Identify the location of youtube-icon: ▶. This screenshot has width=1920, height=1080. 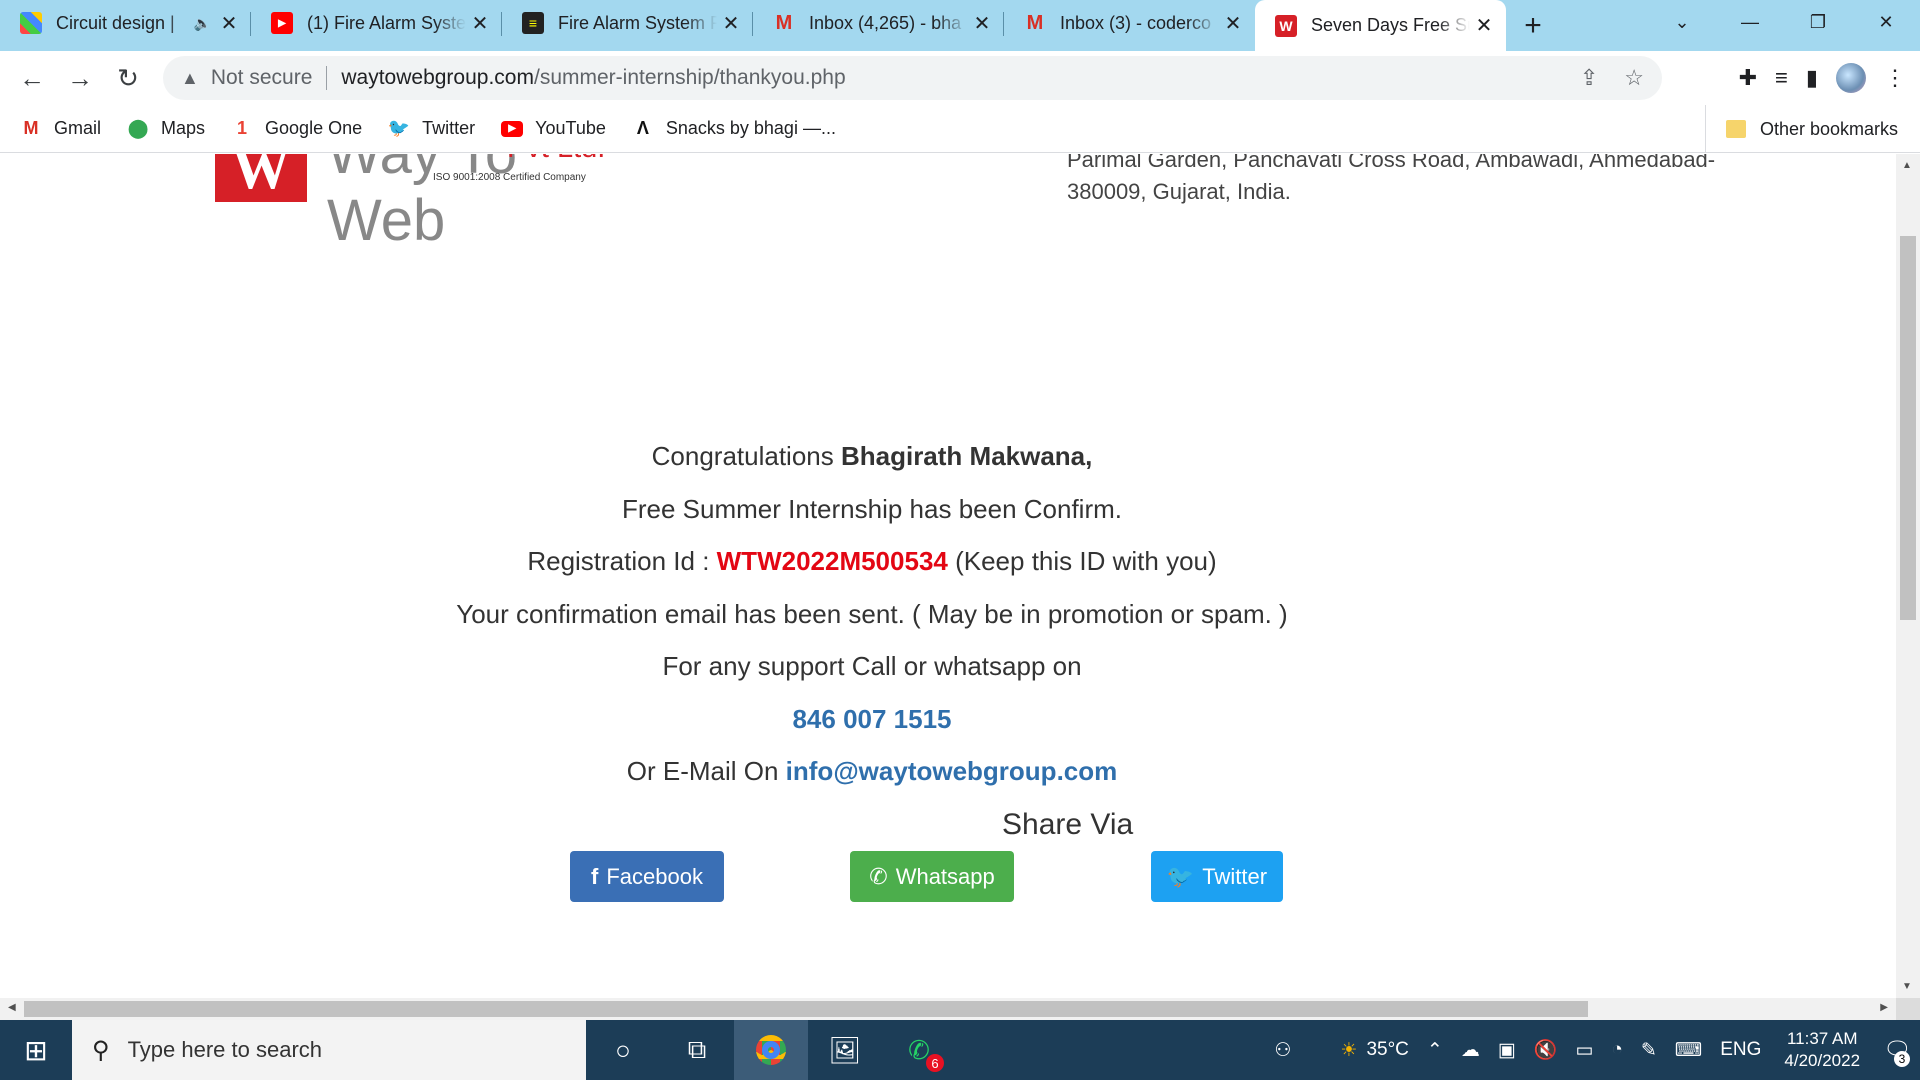
(512, 128).